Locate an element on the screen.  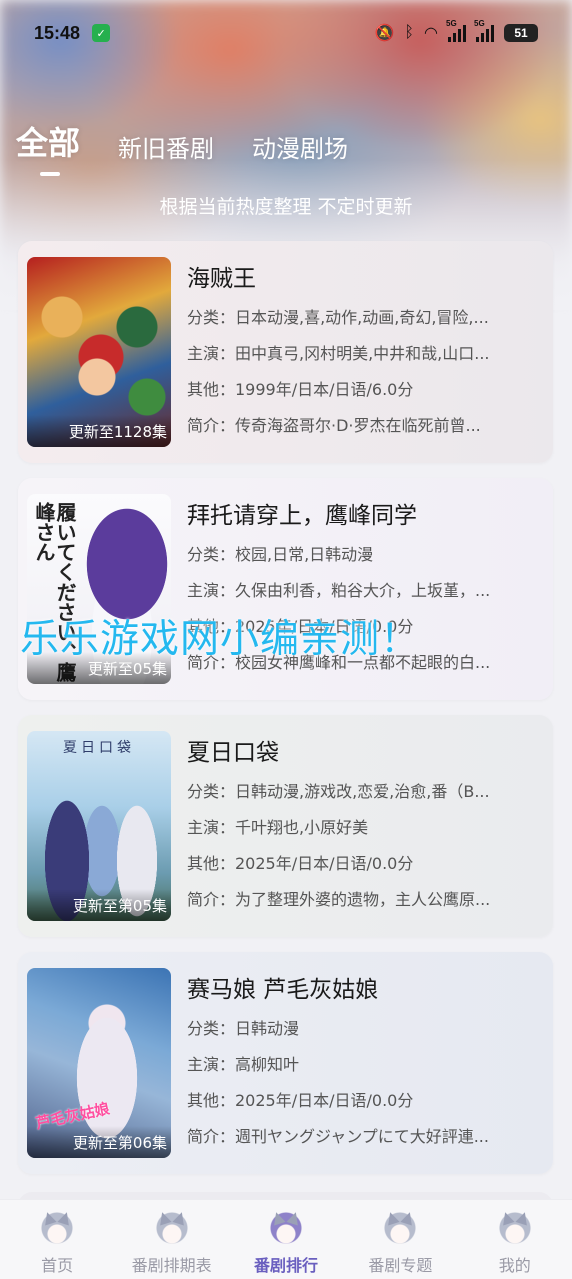
nav-topics: 番剧专题 is located at coordinates (400, 1244).